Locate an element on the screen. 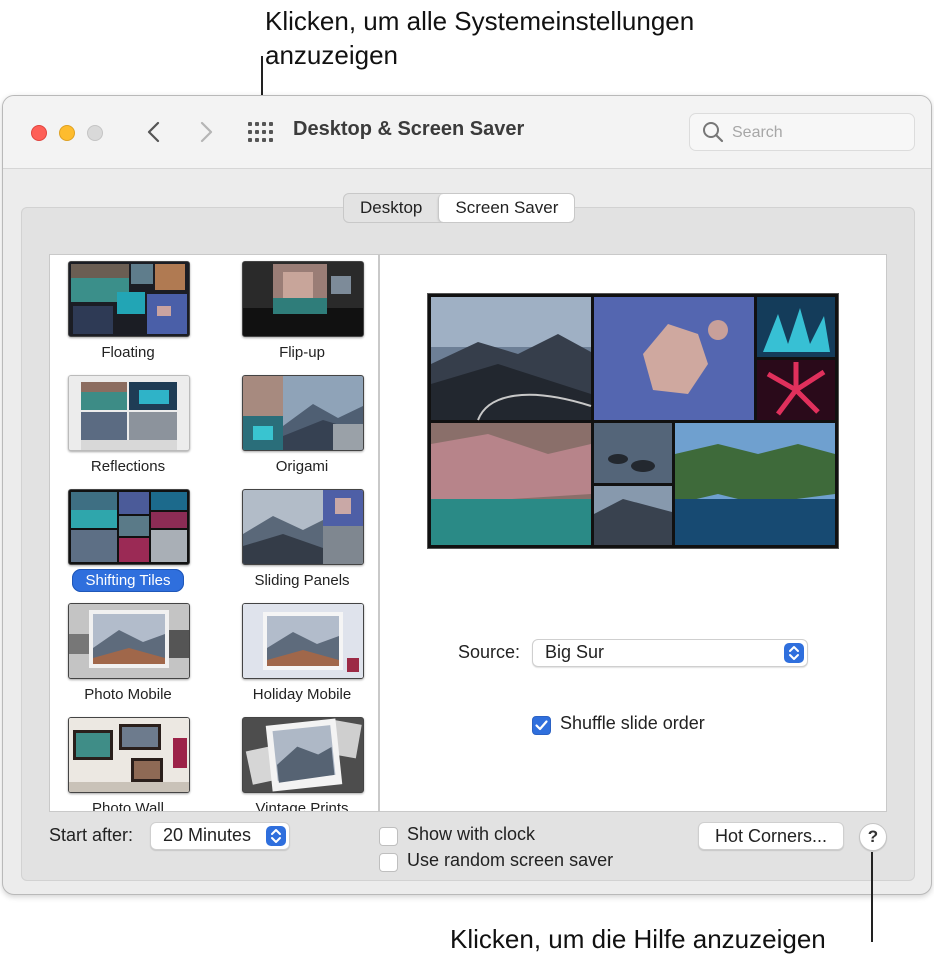 This screenshot has height=960, width=934. show-clock-checkbox is located at coordinates (388, 836).